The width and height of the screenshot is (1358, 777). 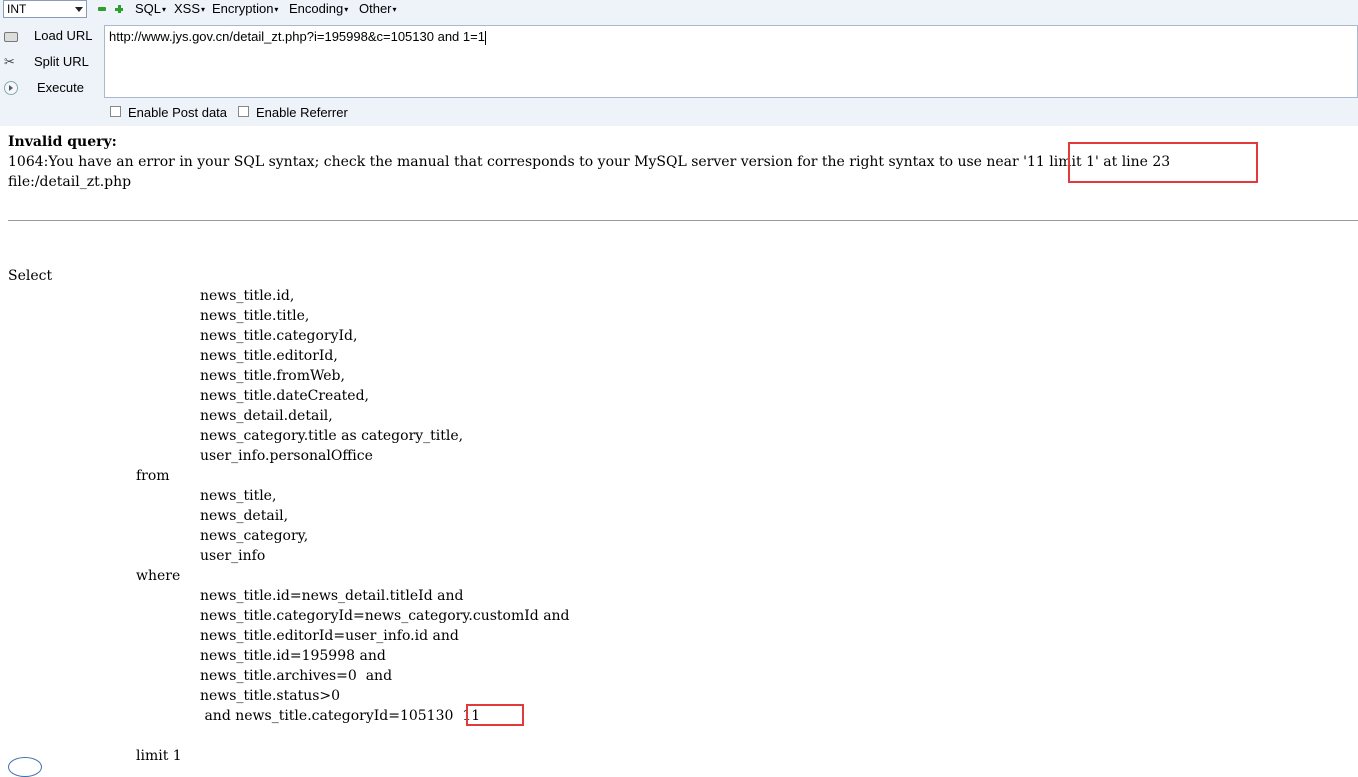 I want to click on sql-line: user_info.personalOffice, so click(x=286, y=456).